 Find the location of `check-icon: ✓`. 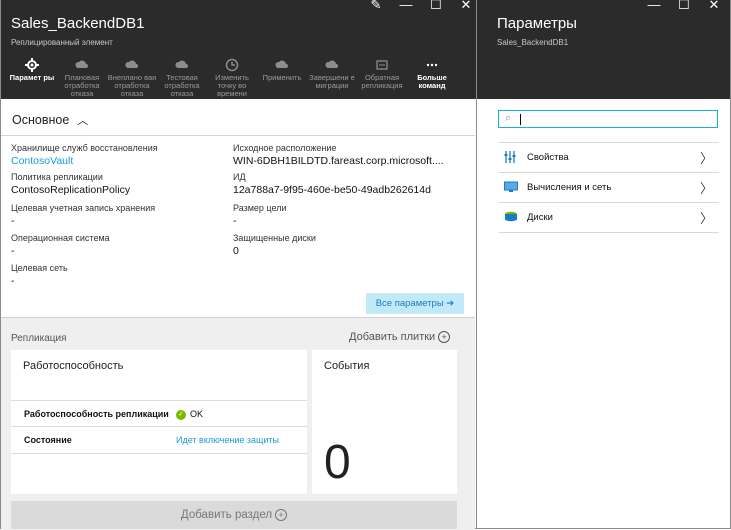

check-icon: ✓ is located at coordinates (181, 414).